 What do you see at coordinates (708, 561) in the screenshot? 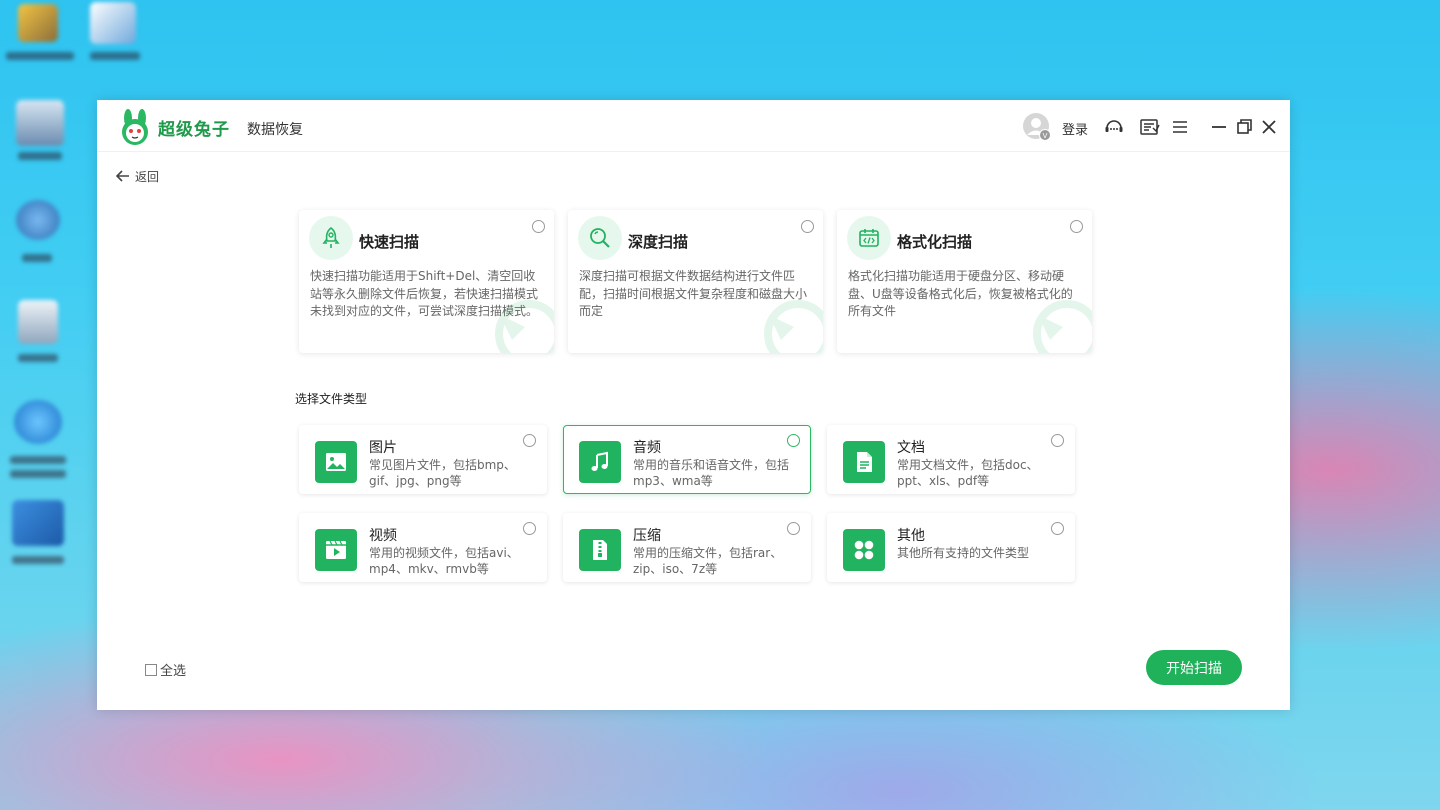
I see `file-type-description: 常用的压缩文件，包括rar、zip、iso、7z等` at bounding box center [708, 561].